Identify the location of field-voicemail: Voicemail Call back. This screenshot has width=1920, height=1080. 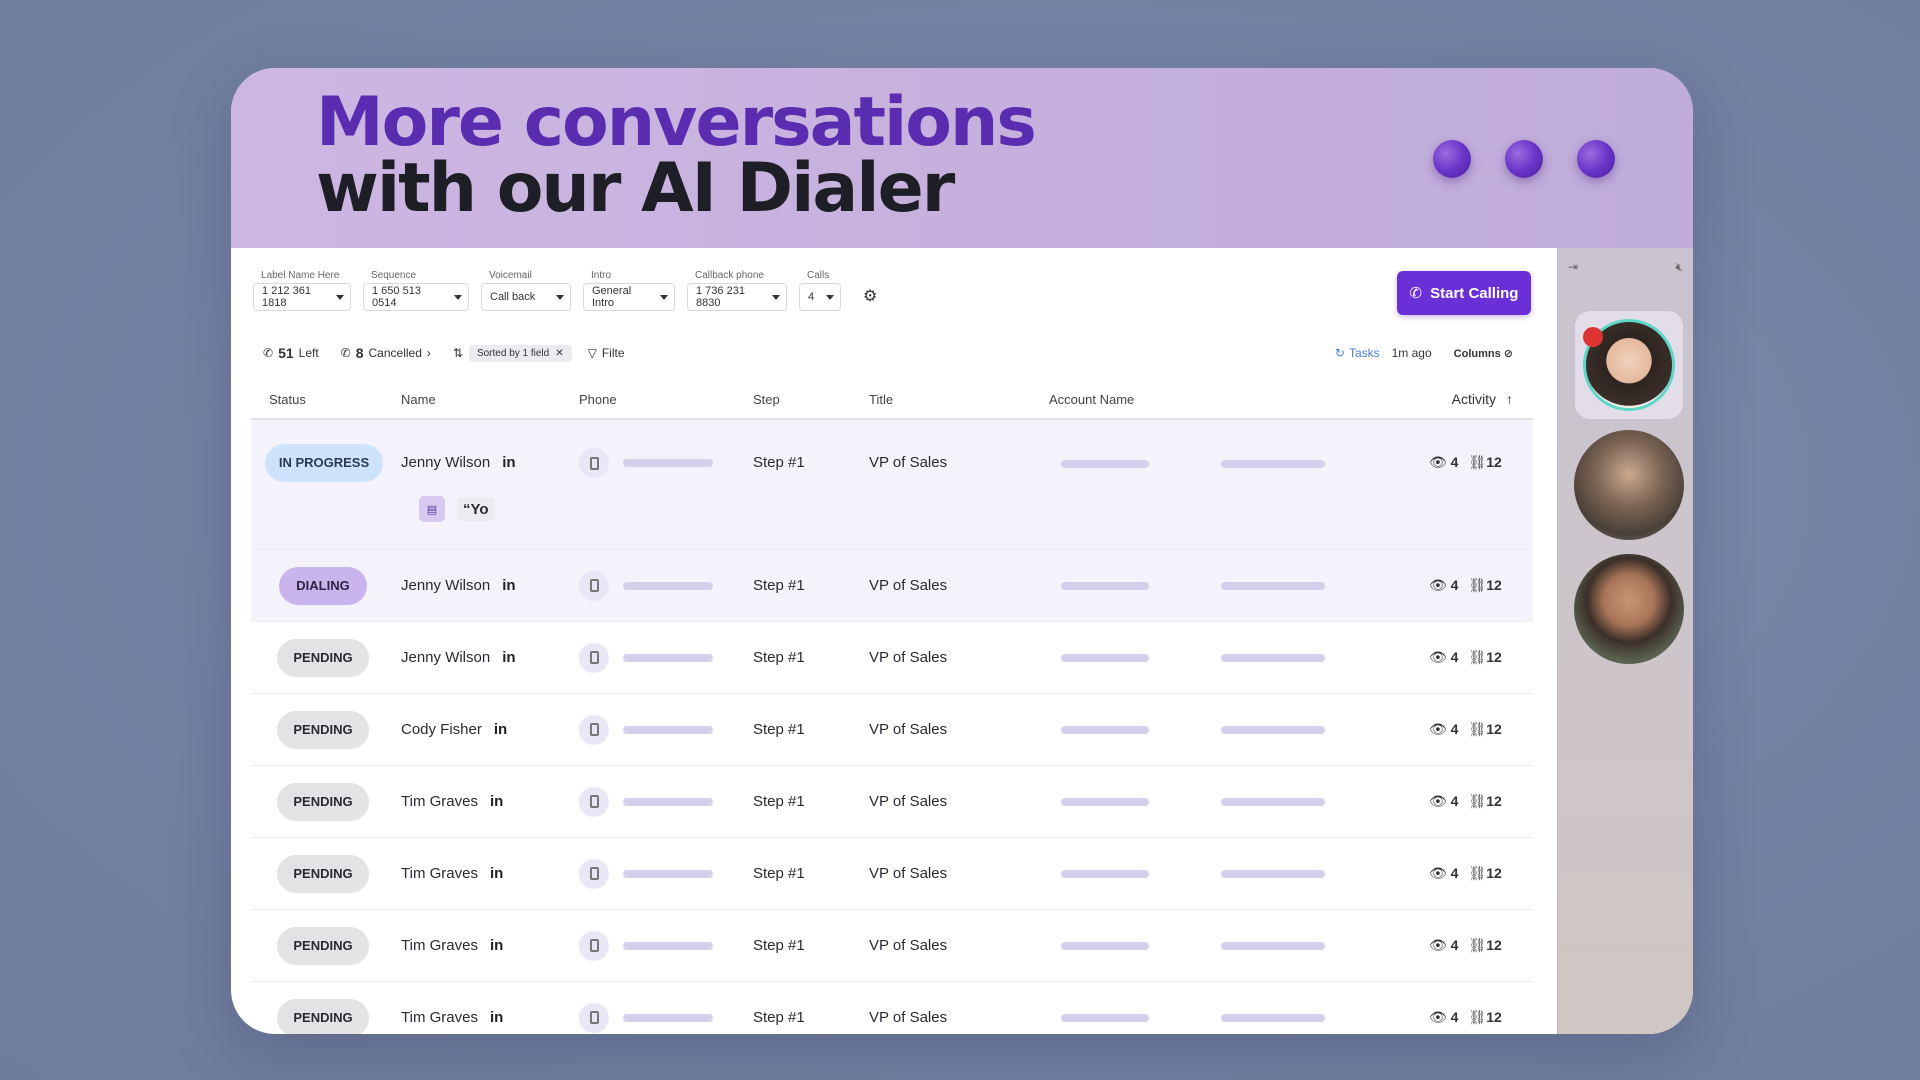
(526, 292).